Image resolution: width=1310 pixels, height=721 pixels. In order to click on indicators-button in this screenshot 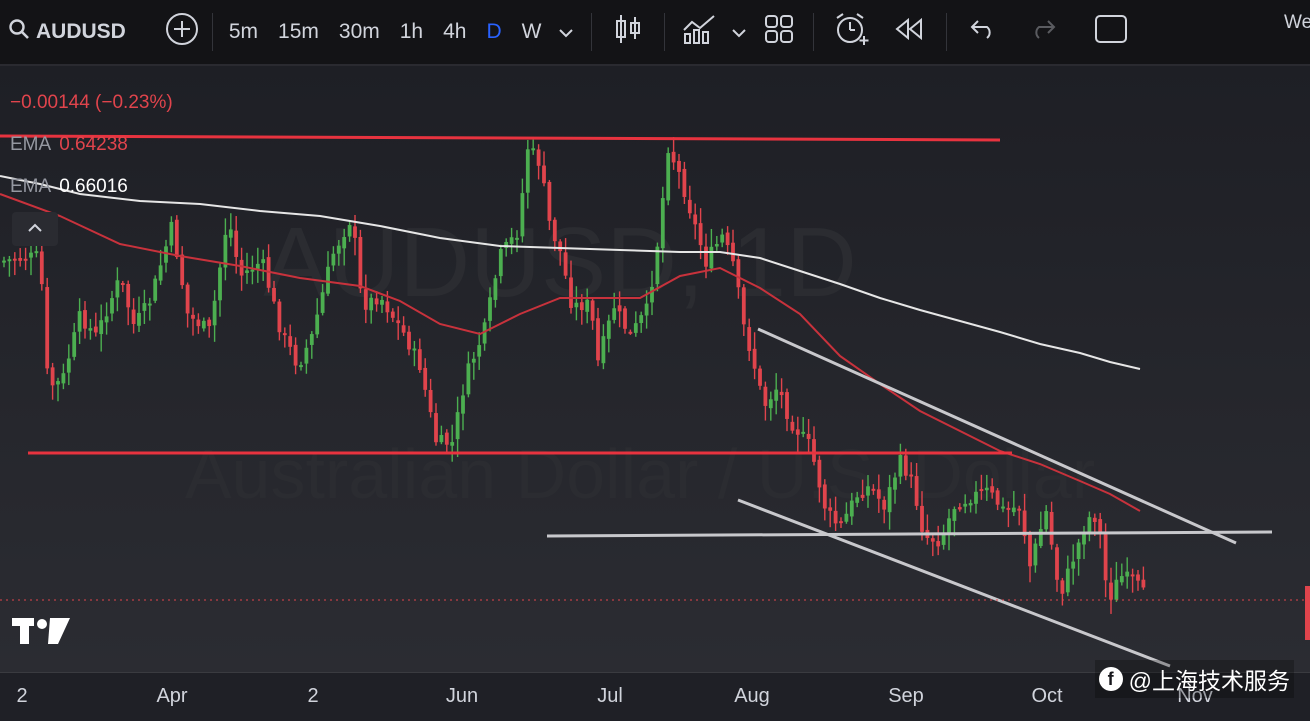, I will do `click(699, 32)`.